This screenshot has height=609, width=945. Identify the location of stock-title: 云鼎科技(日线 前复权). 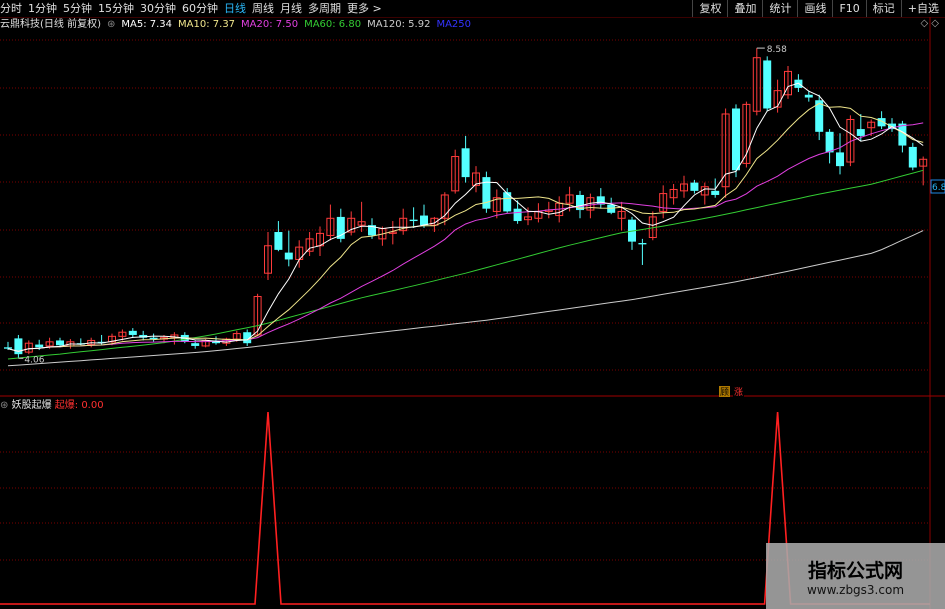
(50, 24).